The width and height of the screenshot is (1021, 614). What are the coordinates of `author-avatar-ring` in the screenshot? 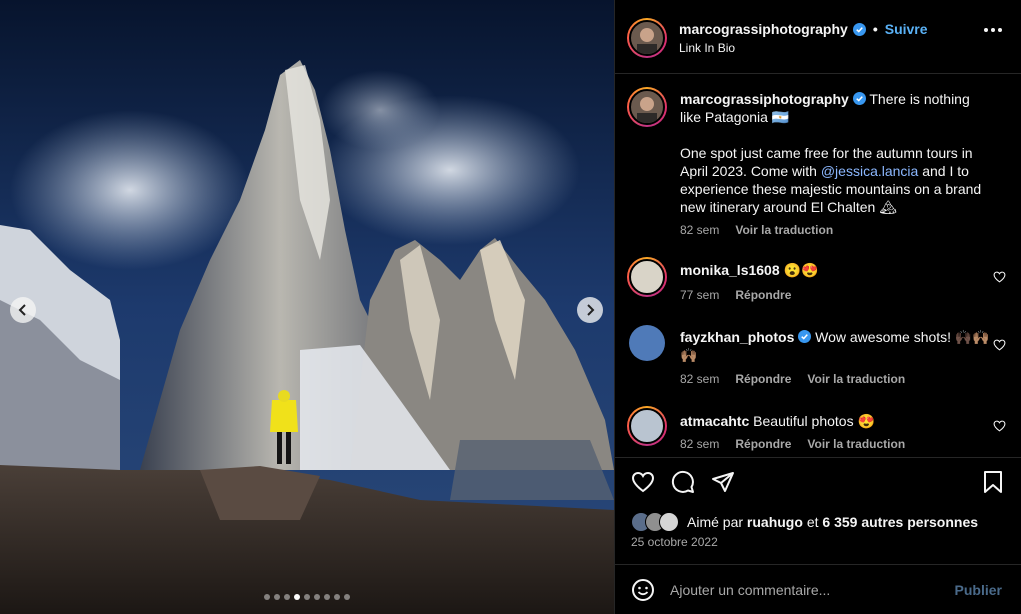 It's located at (647, 38).